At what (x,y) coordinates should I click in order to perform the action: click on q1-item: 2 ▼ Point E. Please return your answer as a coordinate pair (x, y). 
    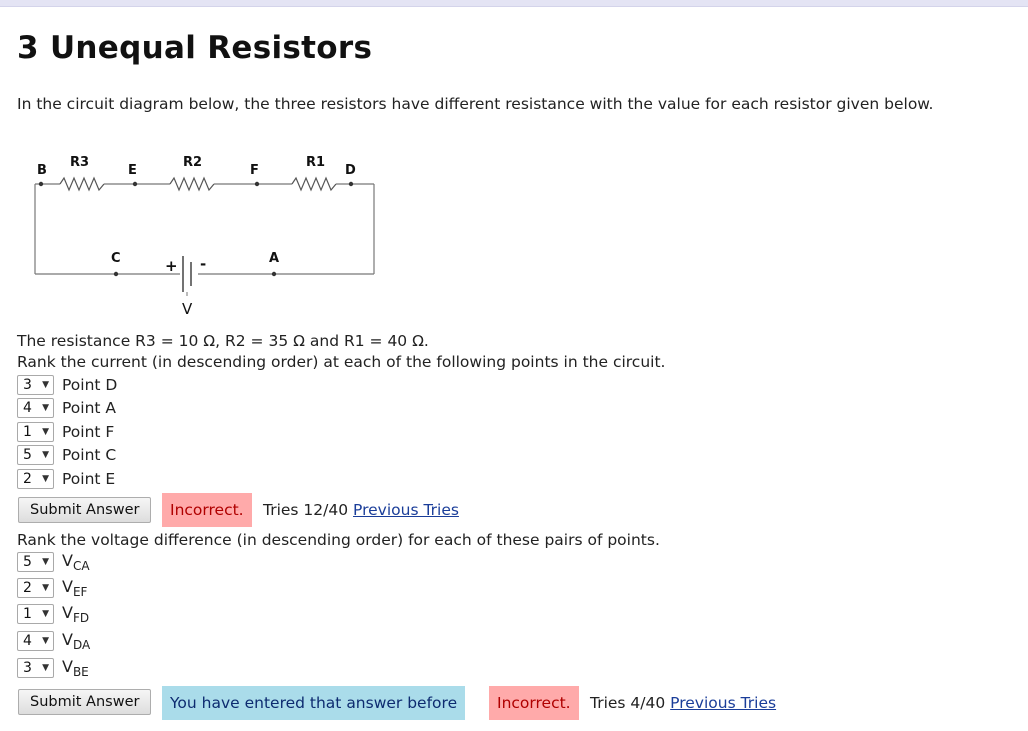
    Looking at the image, I should click on (66, 479).